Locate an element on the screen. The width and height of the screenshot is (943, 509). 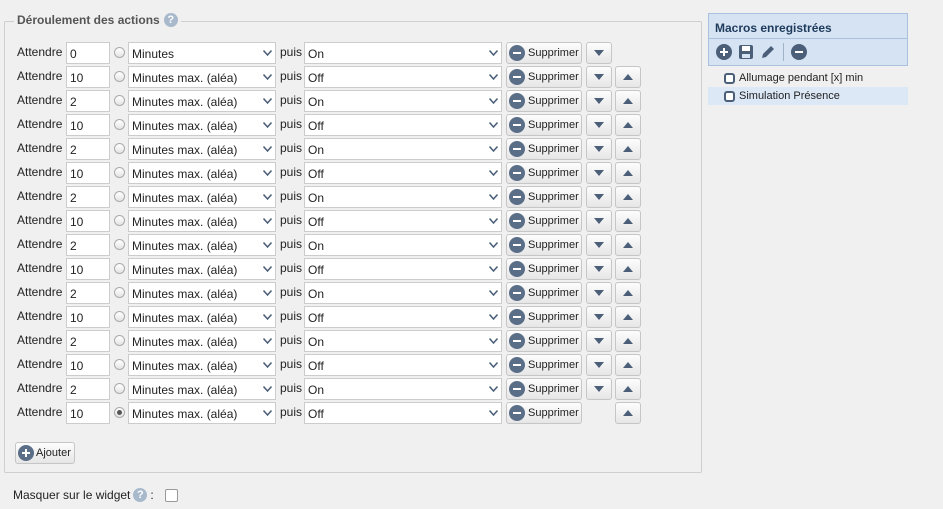
macro-item: Allumage pendant [x] min is located at coordinates (808, 78).